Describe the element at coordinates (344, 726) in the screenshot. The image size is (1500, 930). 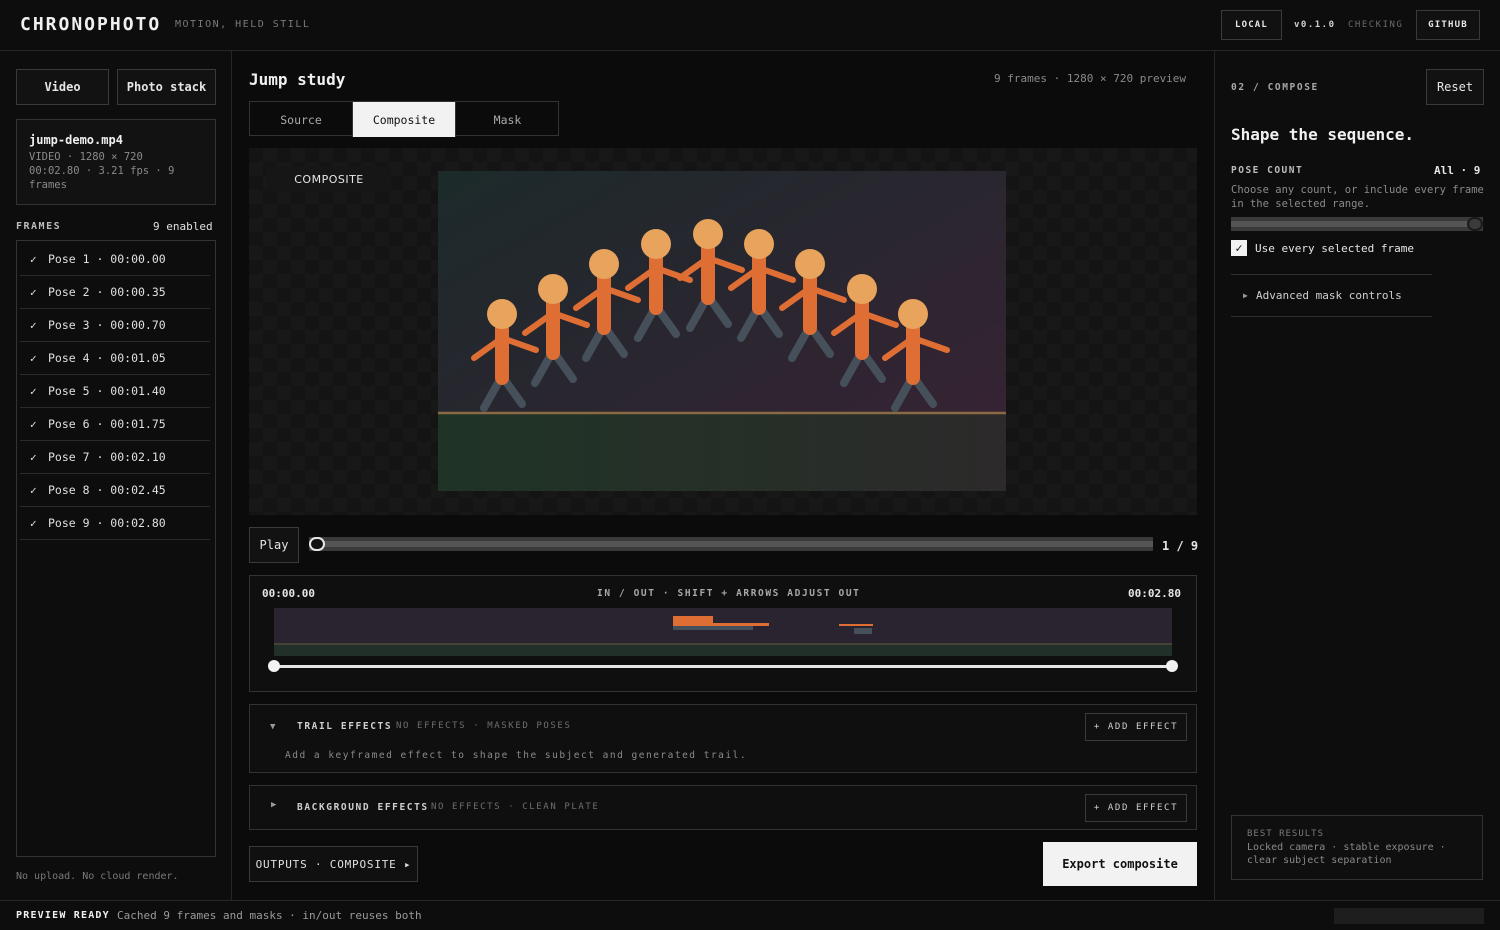
I see `trail-effects-title: TRAIL EFFECTS` at that location.